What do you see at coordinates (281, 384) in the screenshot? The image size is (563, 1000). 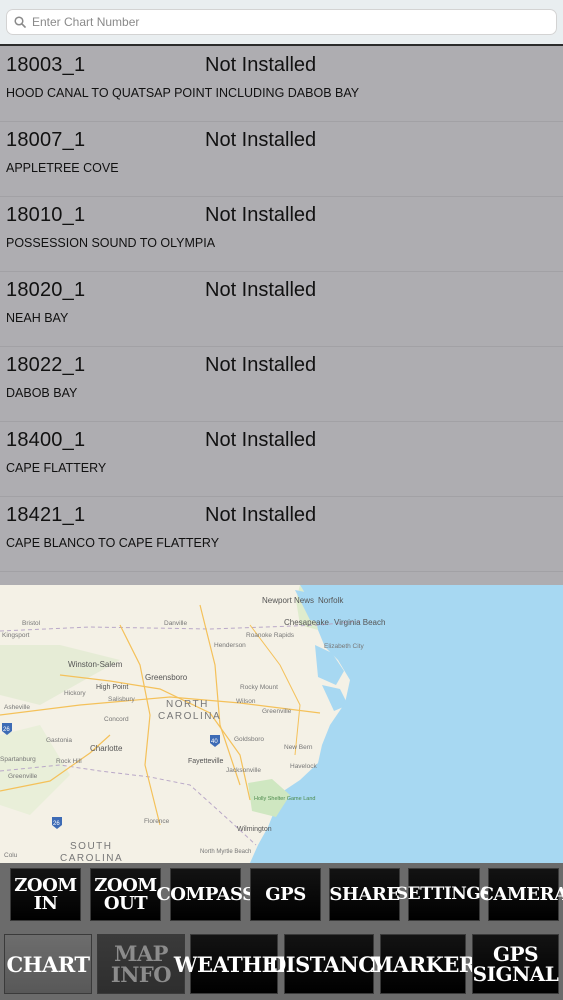 I see `chart-list-item: 18022_1 Not Installed DABOB BAY` at bounding box center [281, 384].